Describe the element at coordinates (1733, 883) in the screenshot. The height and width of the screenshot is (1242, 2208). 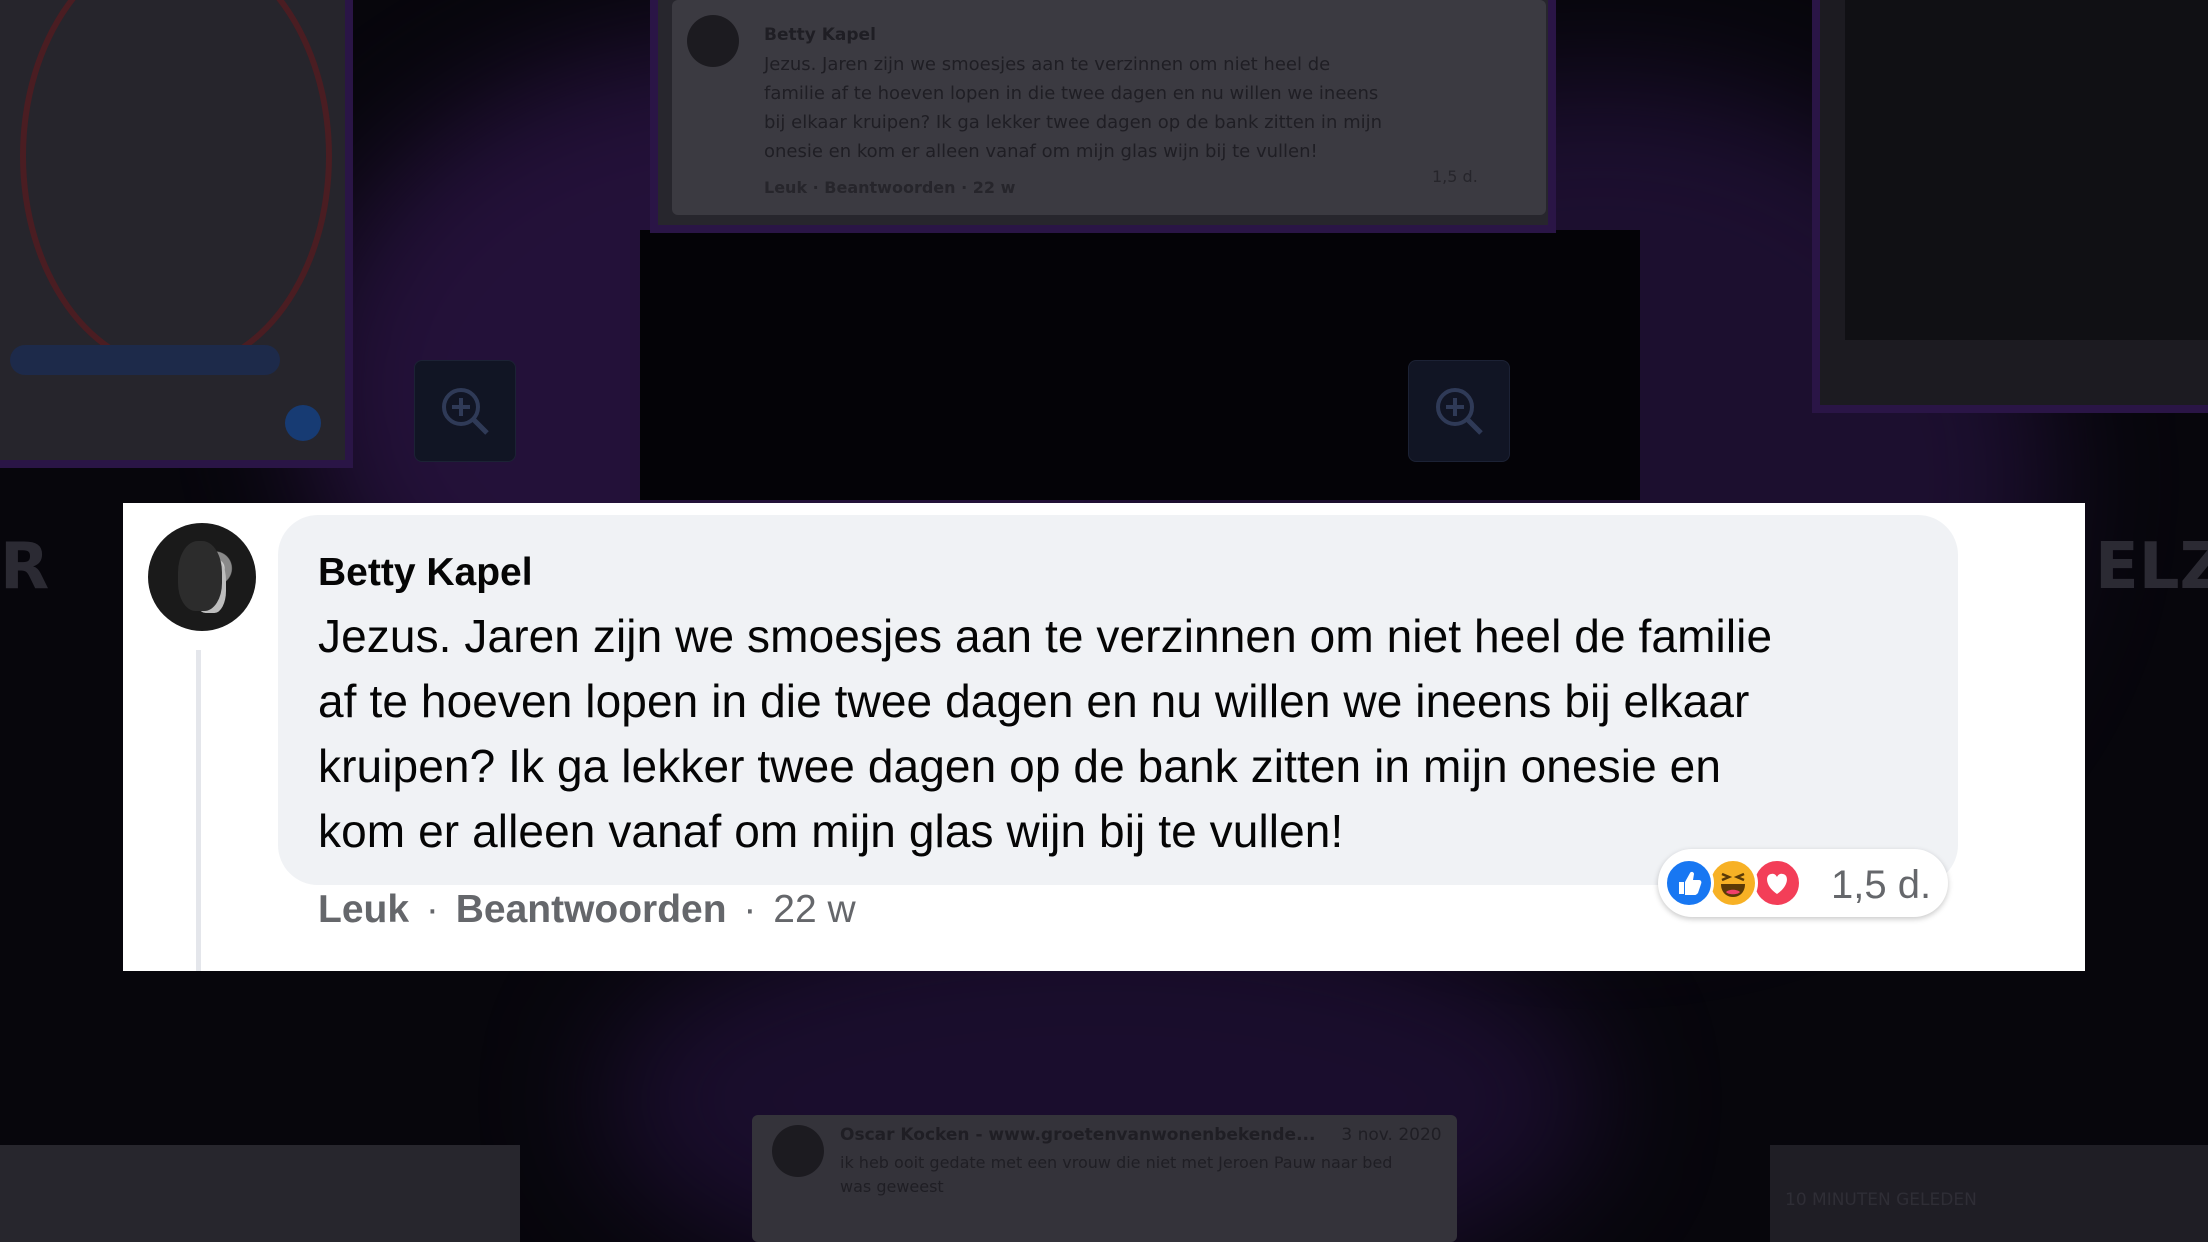
I see `haha-icon` at that location.